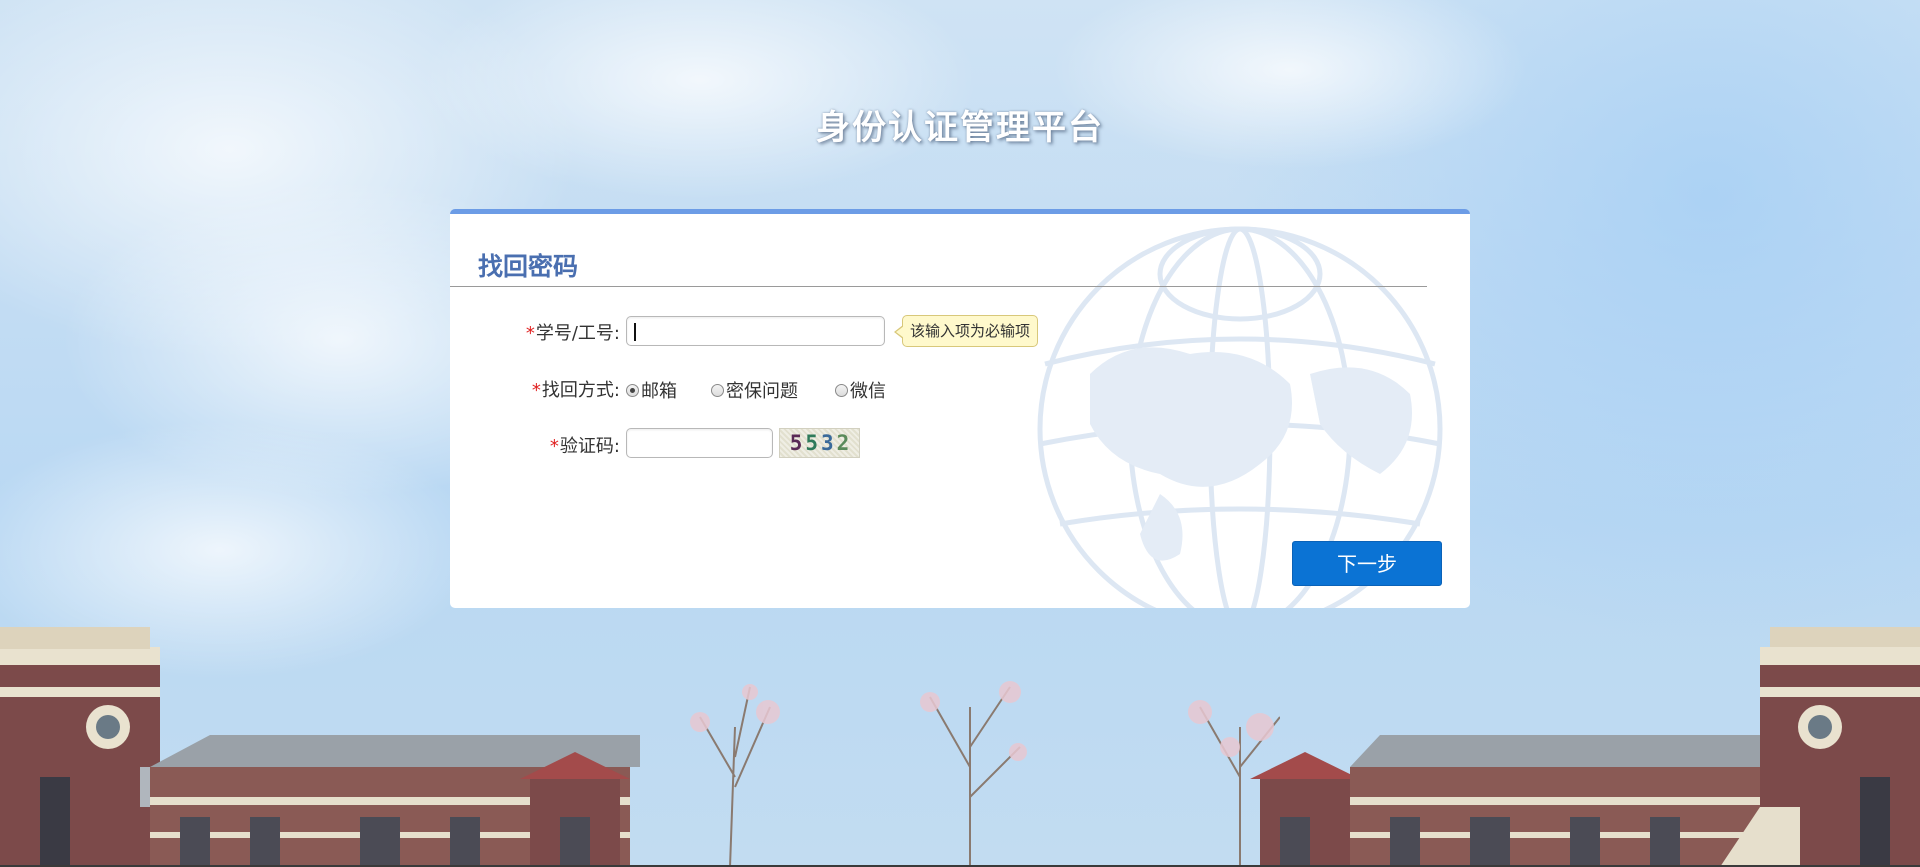 The width and height of the screenshot is (1920, 867). What do you see at coordinates (635, 332) in the screenshot?
I see `text-caret` at bounding box center [635, 332].